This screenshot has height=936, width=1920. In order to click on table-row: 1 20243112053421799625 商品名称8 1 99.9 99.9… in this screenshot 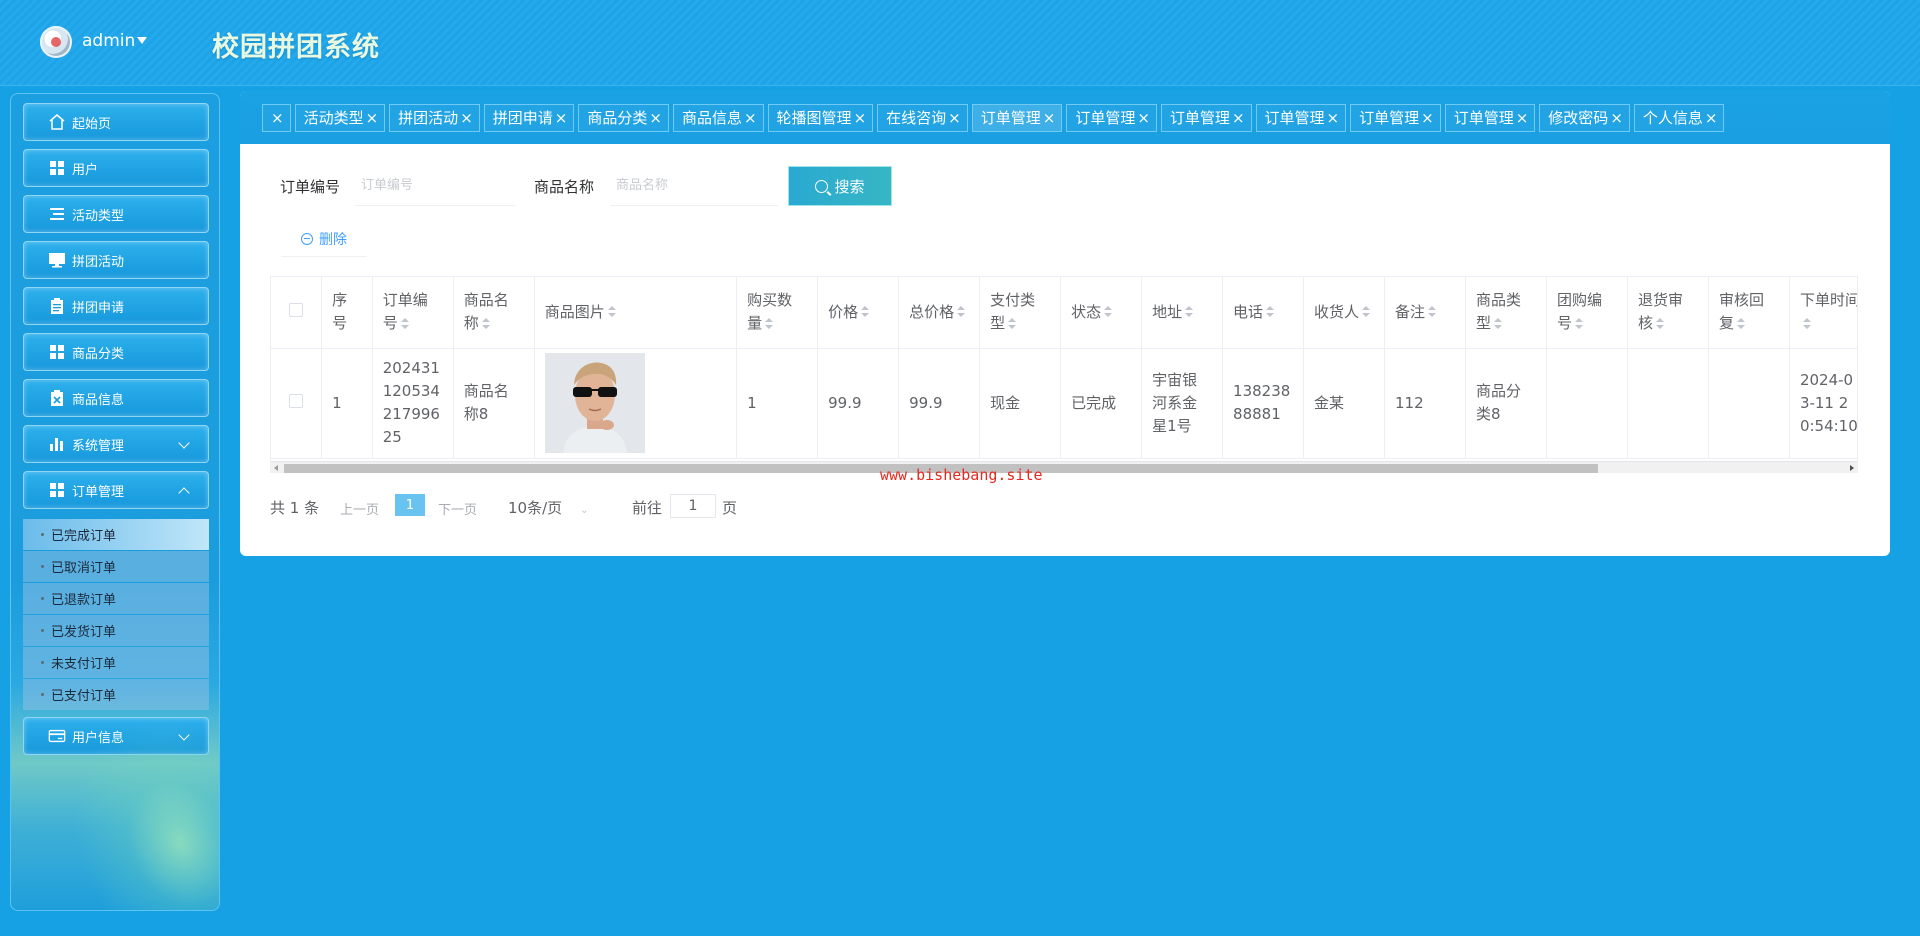, I will do `click(1064, 403)`.